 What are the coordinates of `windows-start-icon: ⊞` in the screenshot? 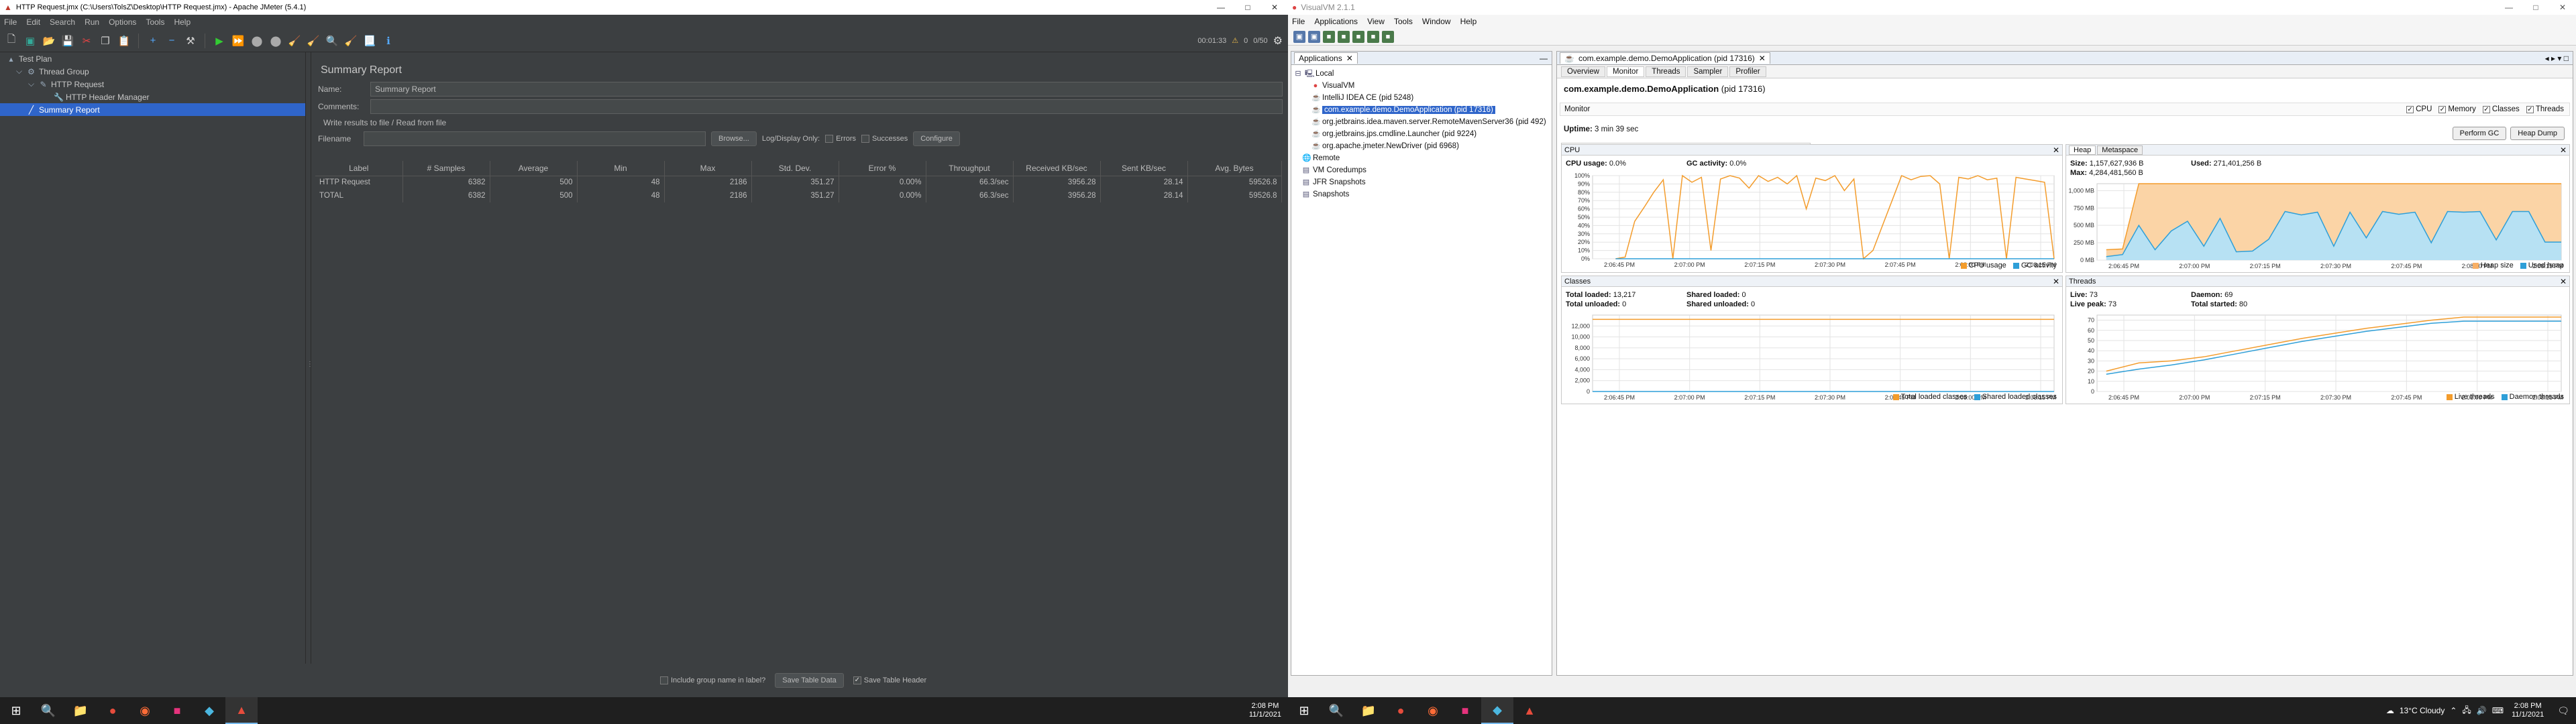 It's located at (1304, 710).